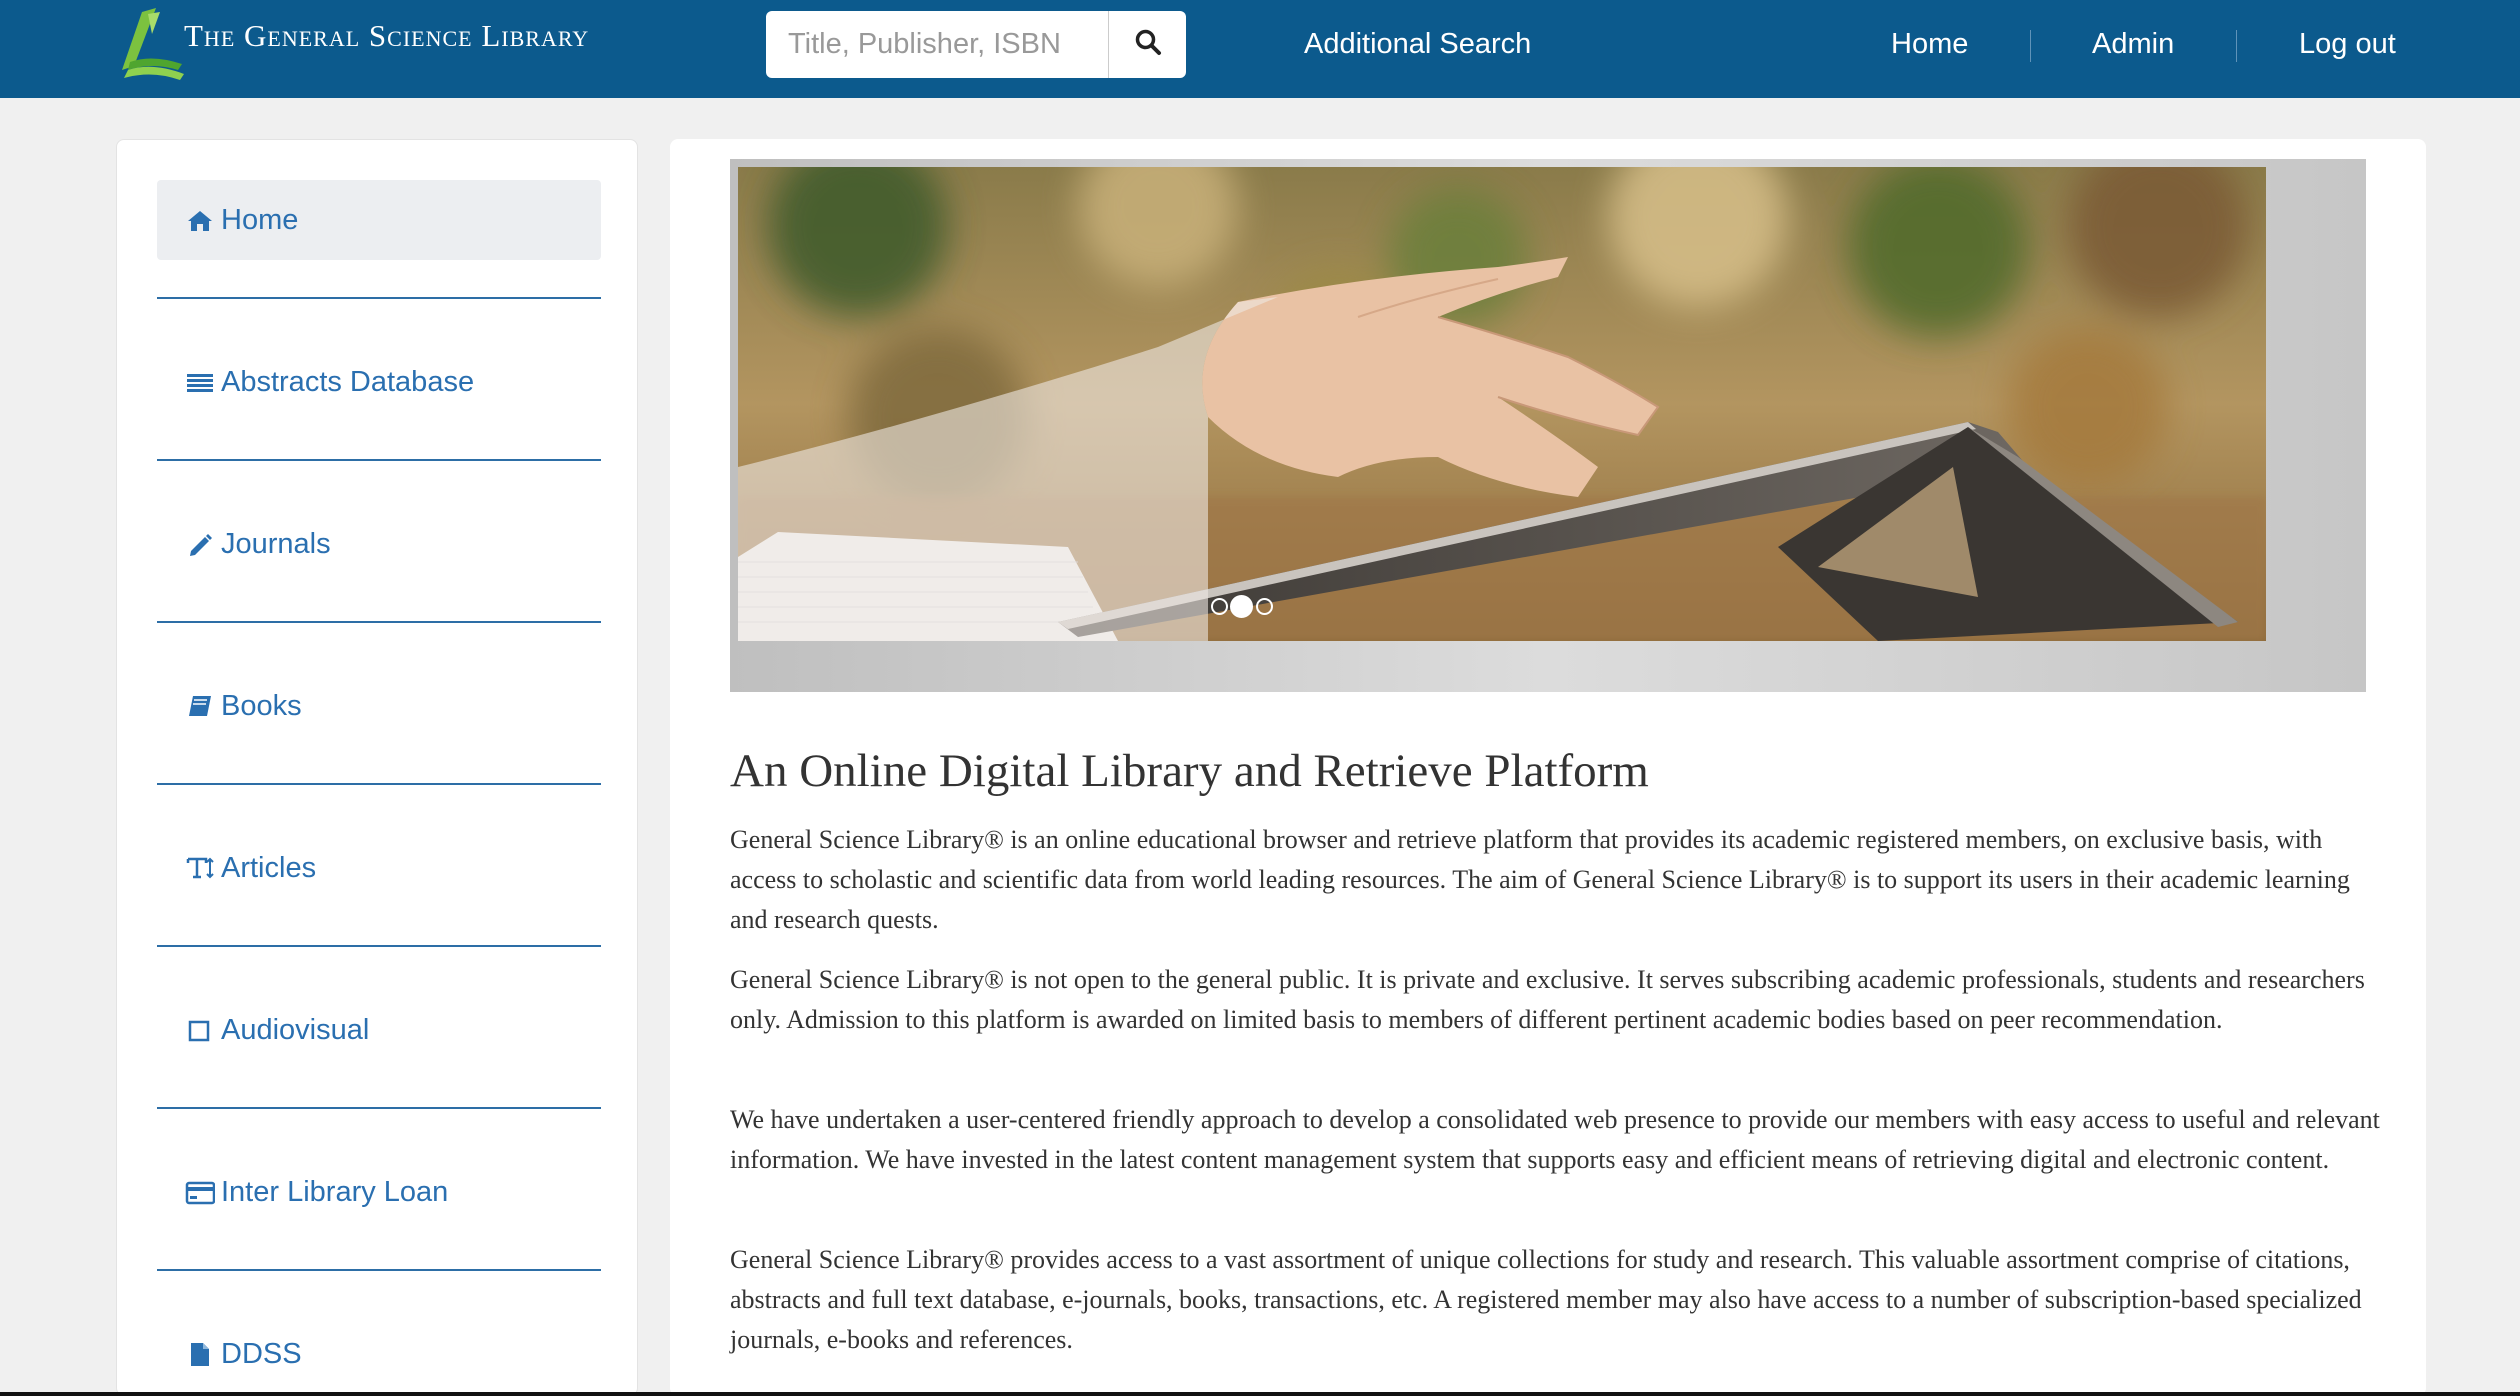 Image resolution: width=2520 pixels, height=1396 pixels. What do you see at coordinates (937, 44) in the screenshot?
I see `search-input` at bounding box center [937, 44].